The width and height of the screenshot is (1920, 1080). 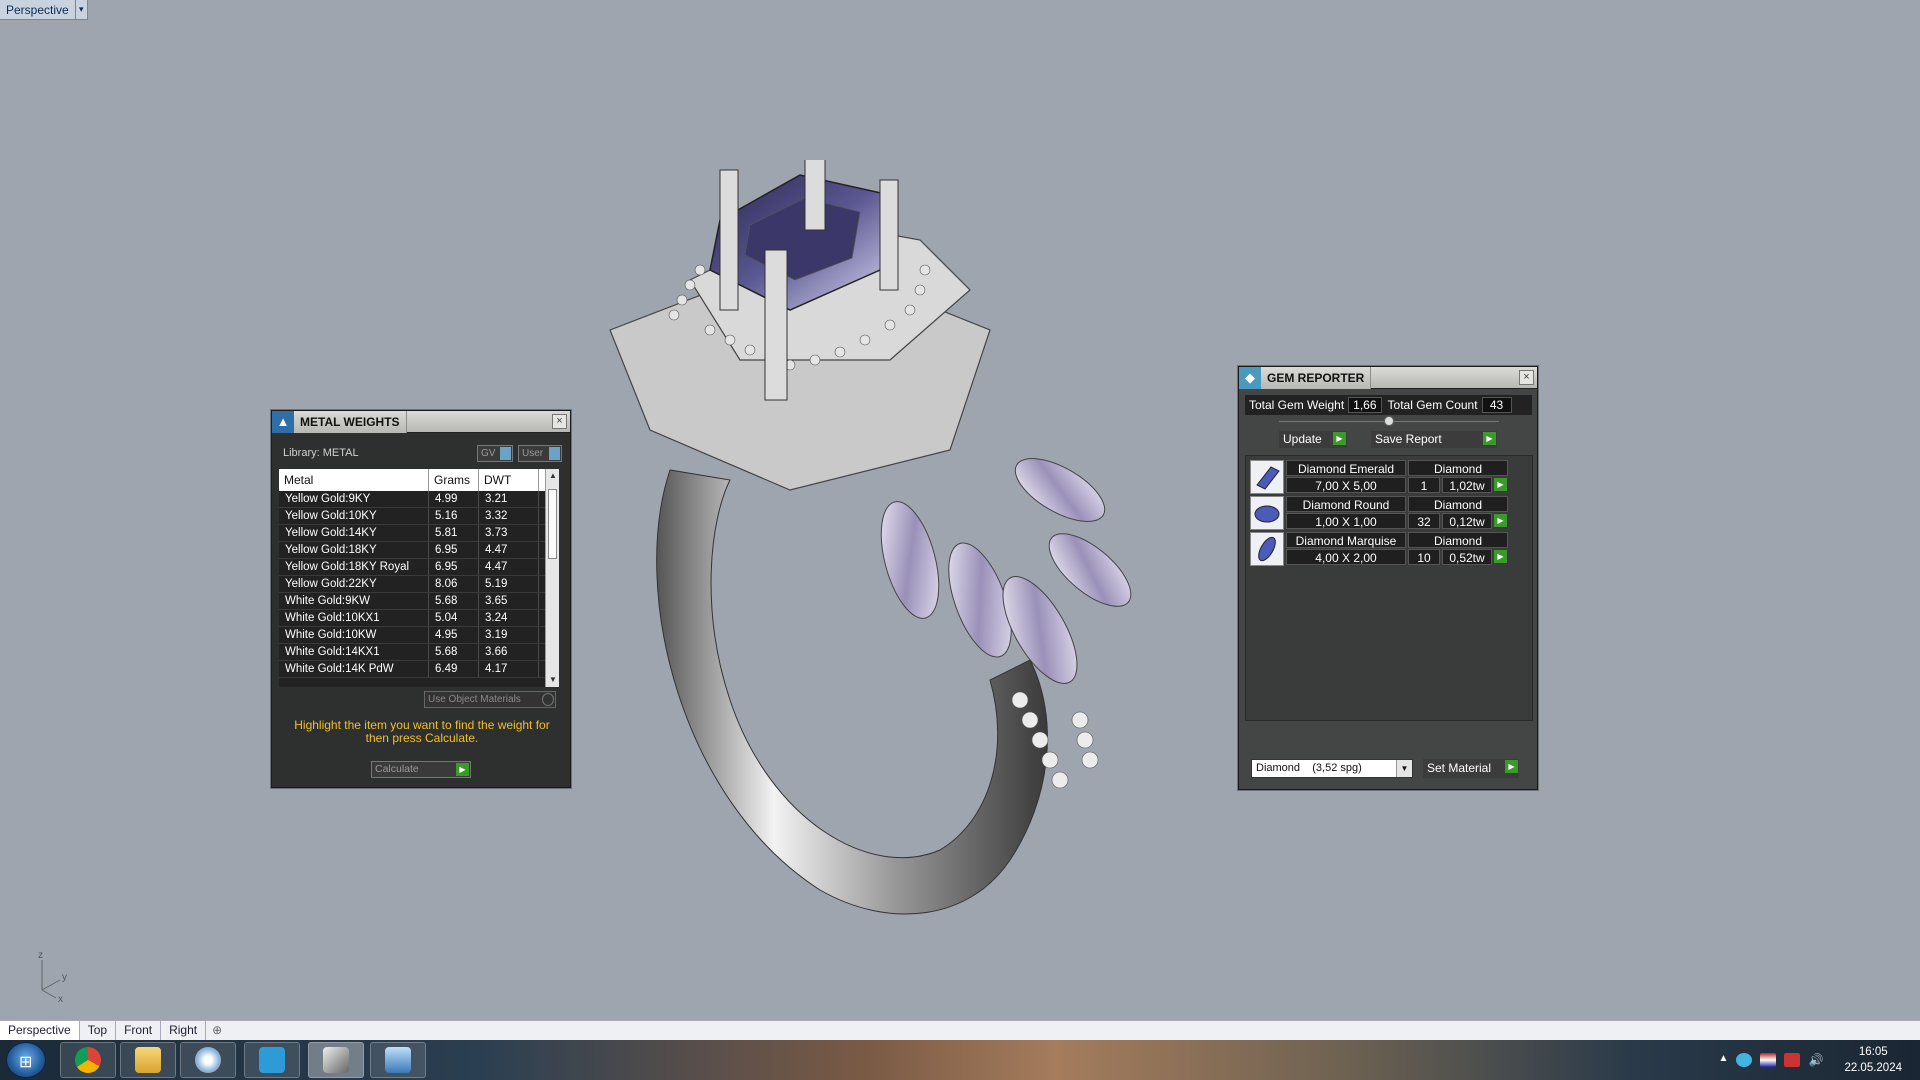 I want to click on tab-top: Top, so click(x=98, y=1030).